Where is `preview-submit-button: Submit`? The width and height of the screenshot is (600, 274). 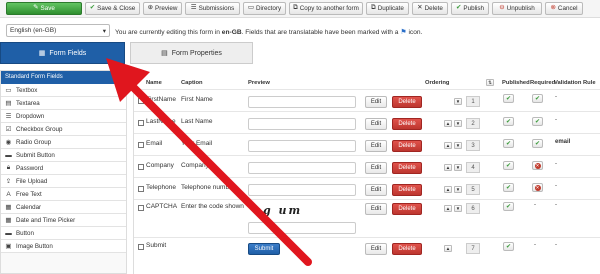
preview-submit-button: Submit is located at coordinates (264, 249).